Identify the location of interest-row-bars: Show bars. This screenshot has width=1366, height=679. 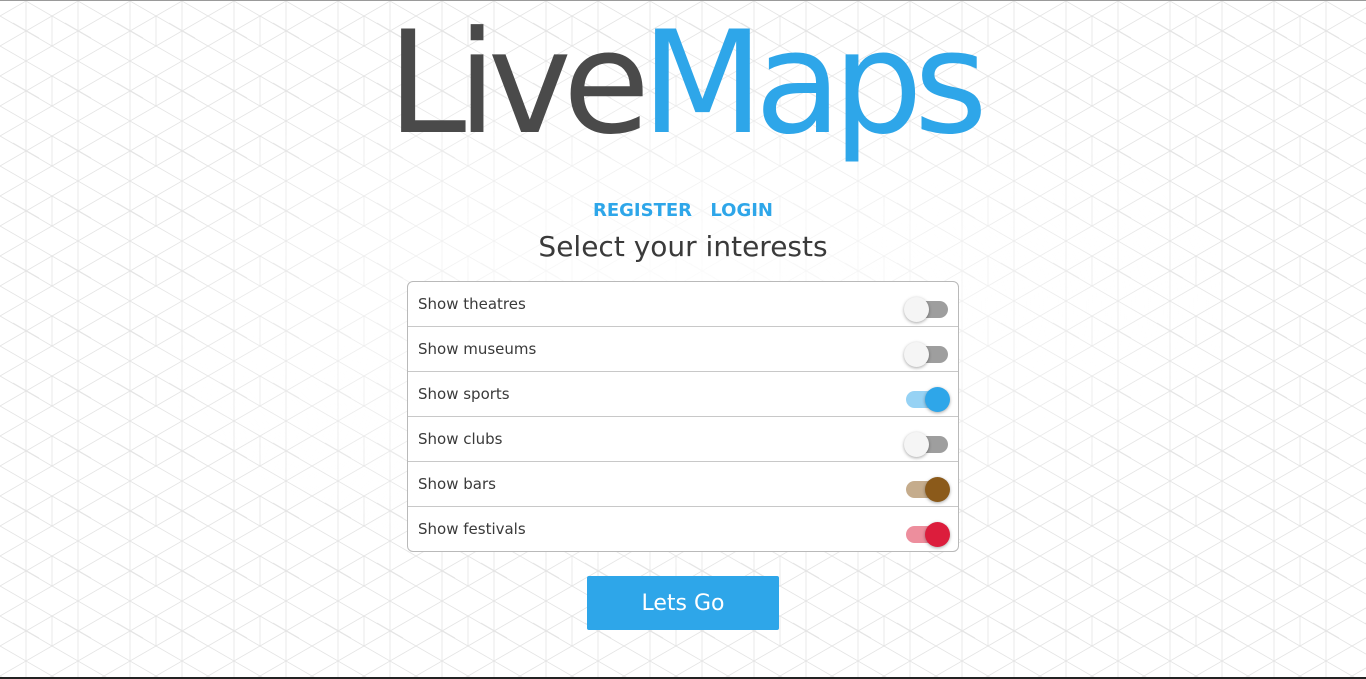
(683, 484).